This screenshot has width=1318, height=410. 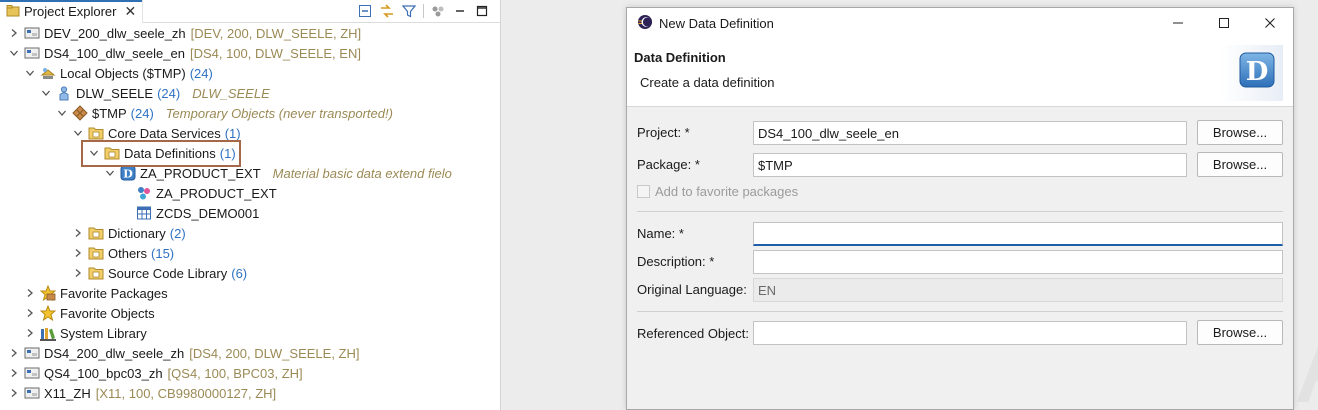 What do you see at coordinates (115, 93) in the screenshot?
I see `tree-item-label: DLW_SEELE` at bounding box center [115, 93].